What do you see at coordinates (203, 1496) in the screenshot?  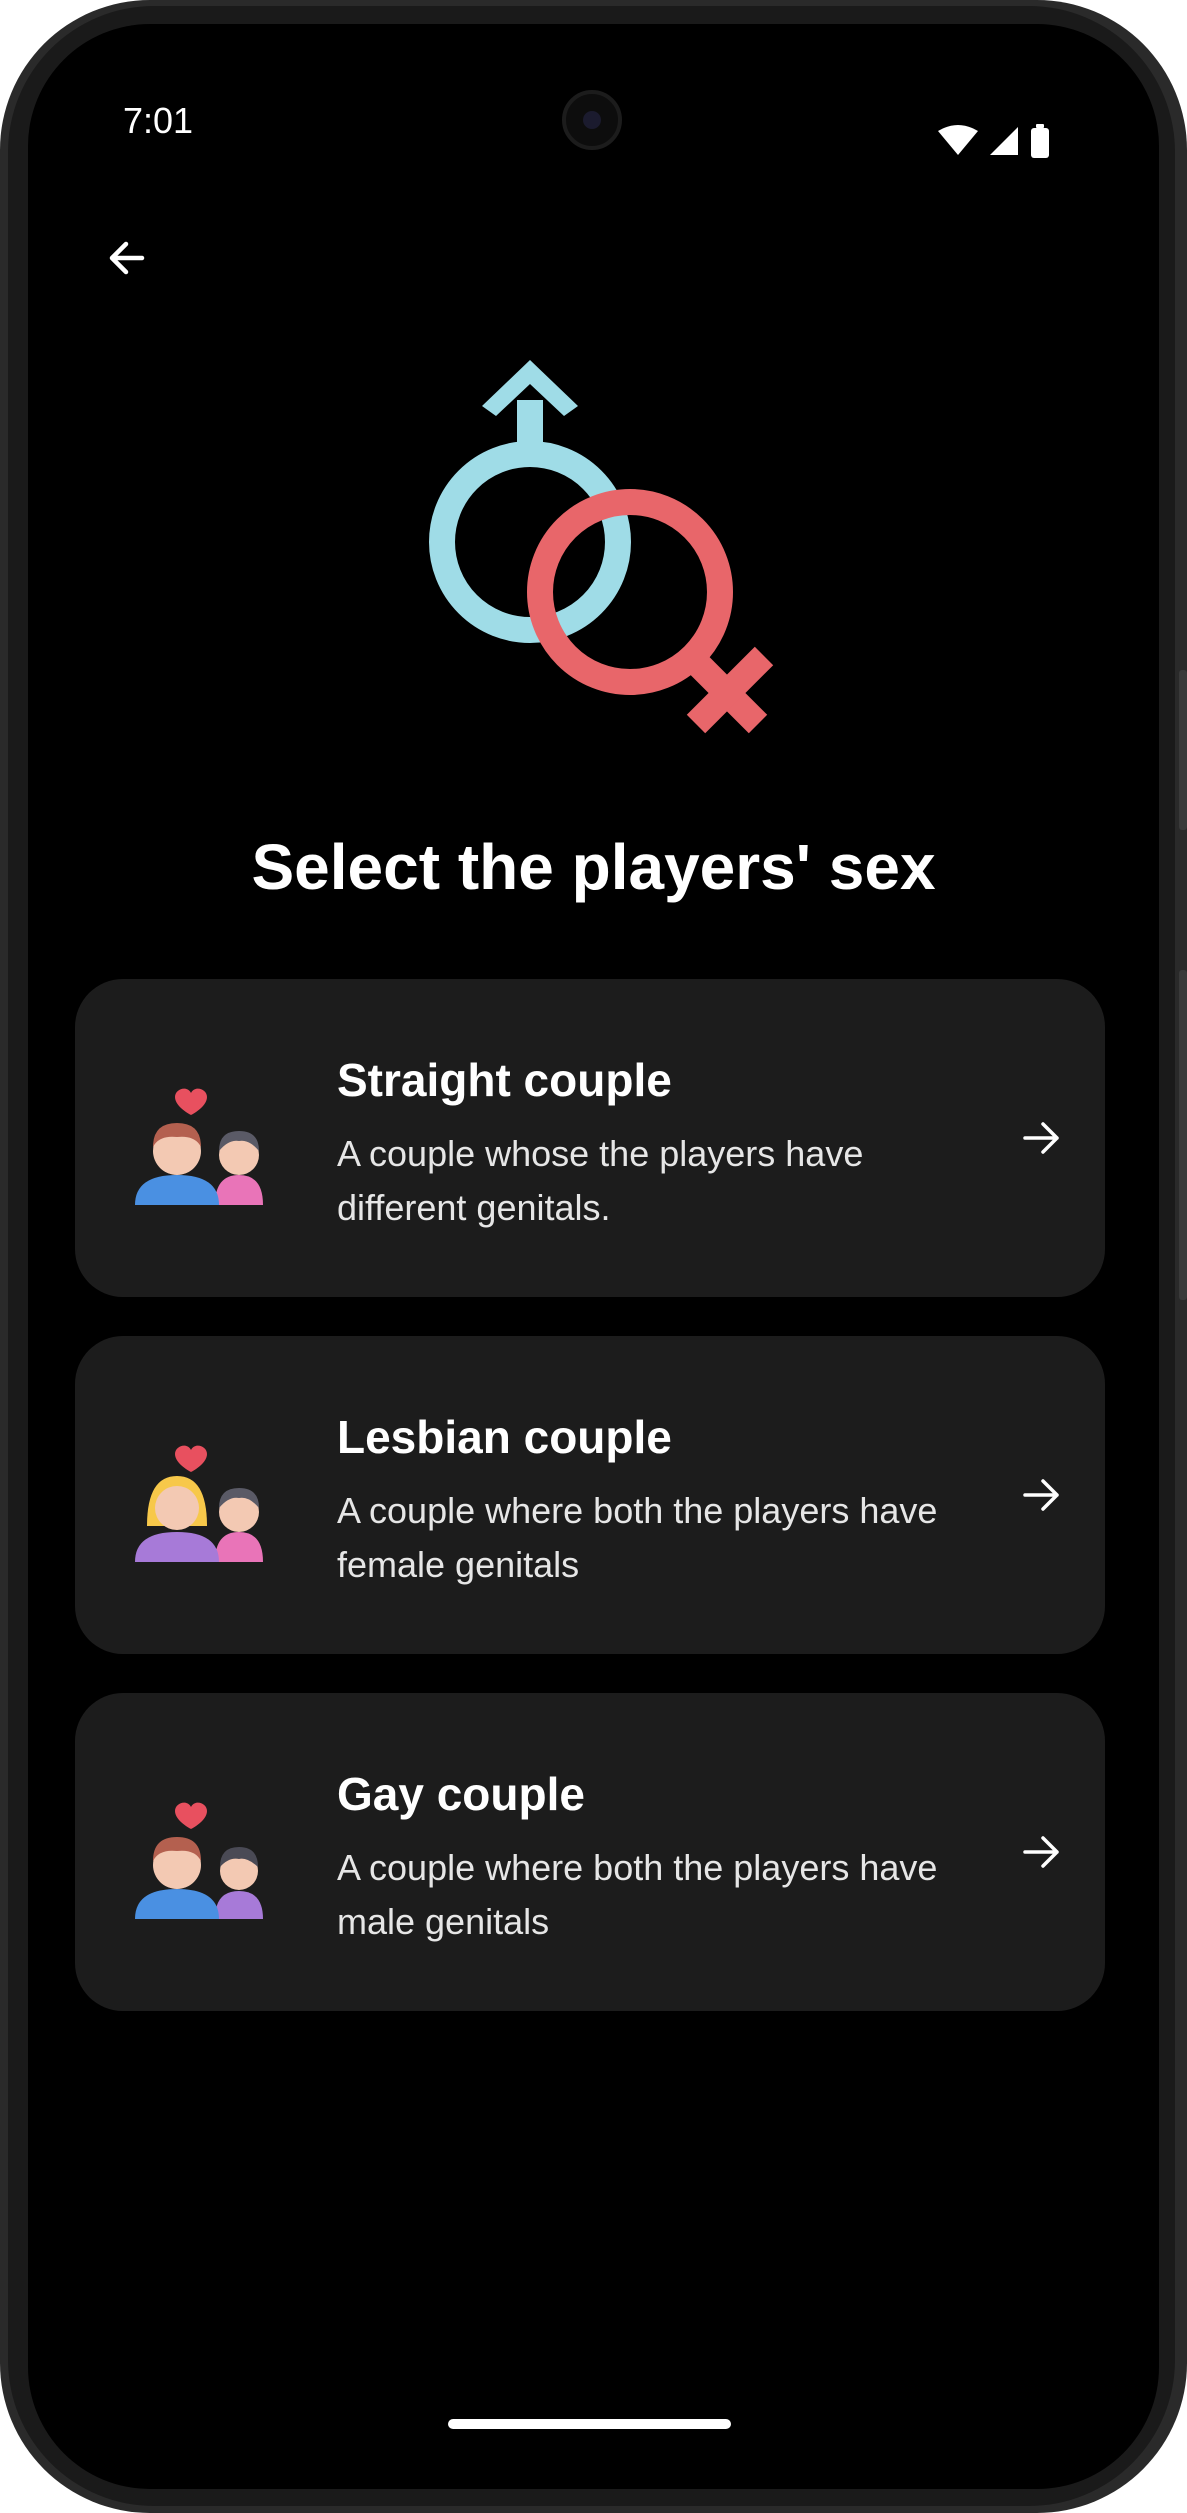 I see `lesbian-couple-icon` at bounding box center [203, 1496].